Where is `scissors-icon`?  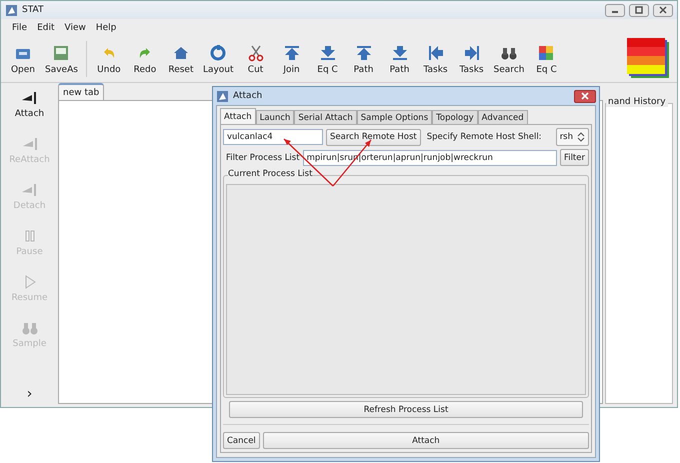
scissors-icon is located at coordinates (255, 53).